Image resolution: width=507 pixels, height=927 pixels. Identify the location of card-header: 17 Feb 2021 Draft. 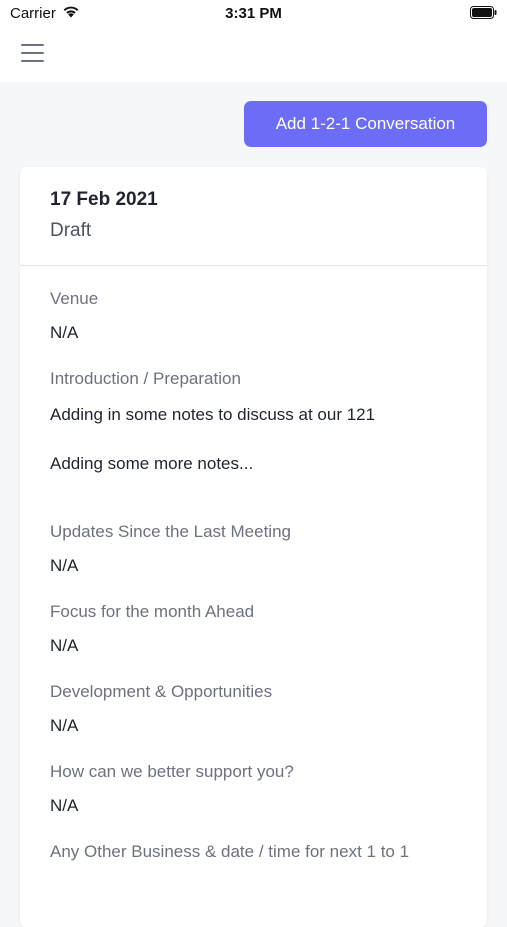
(253, 216).